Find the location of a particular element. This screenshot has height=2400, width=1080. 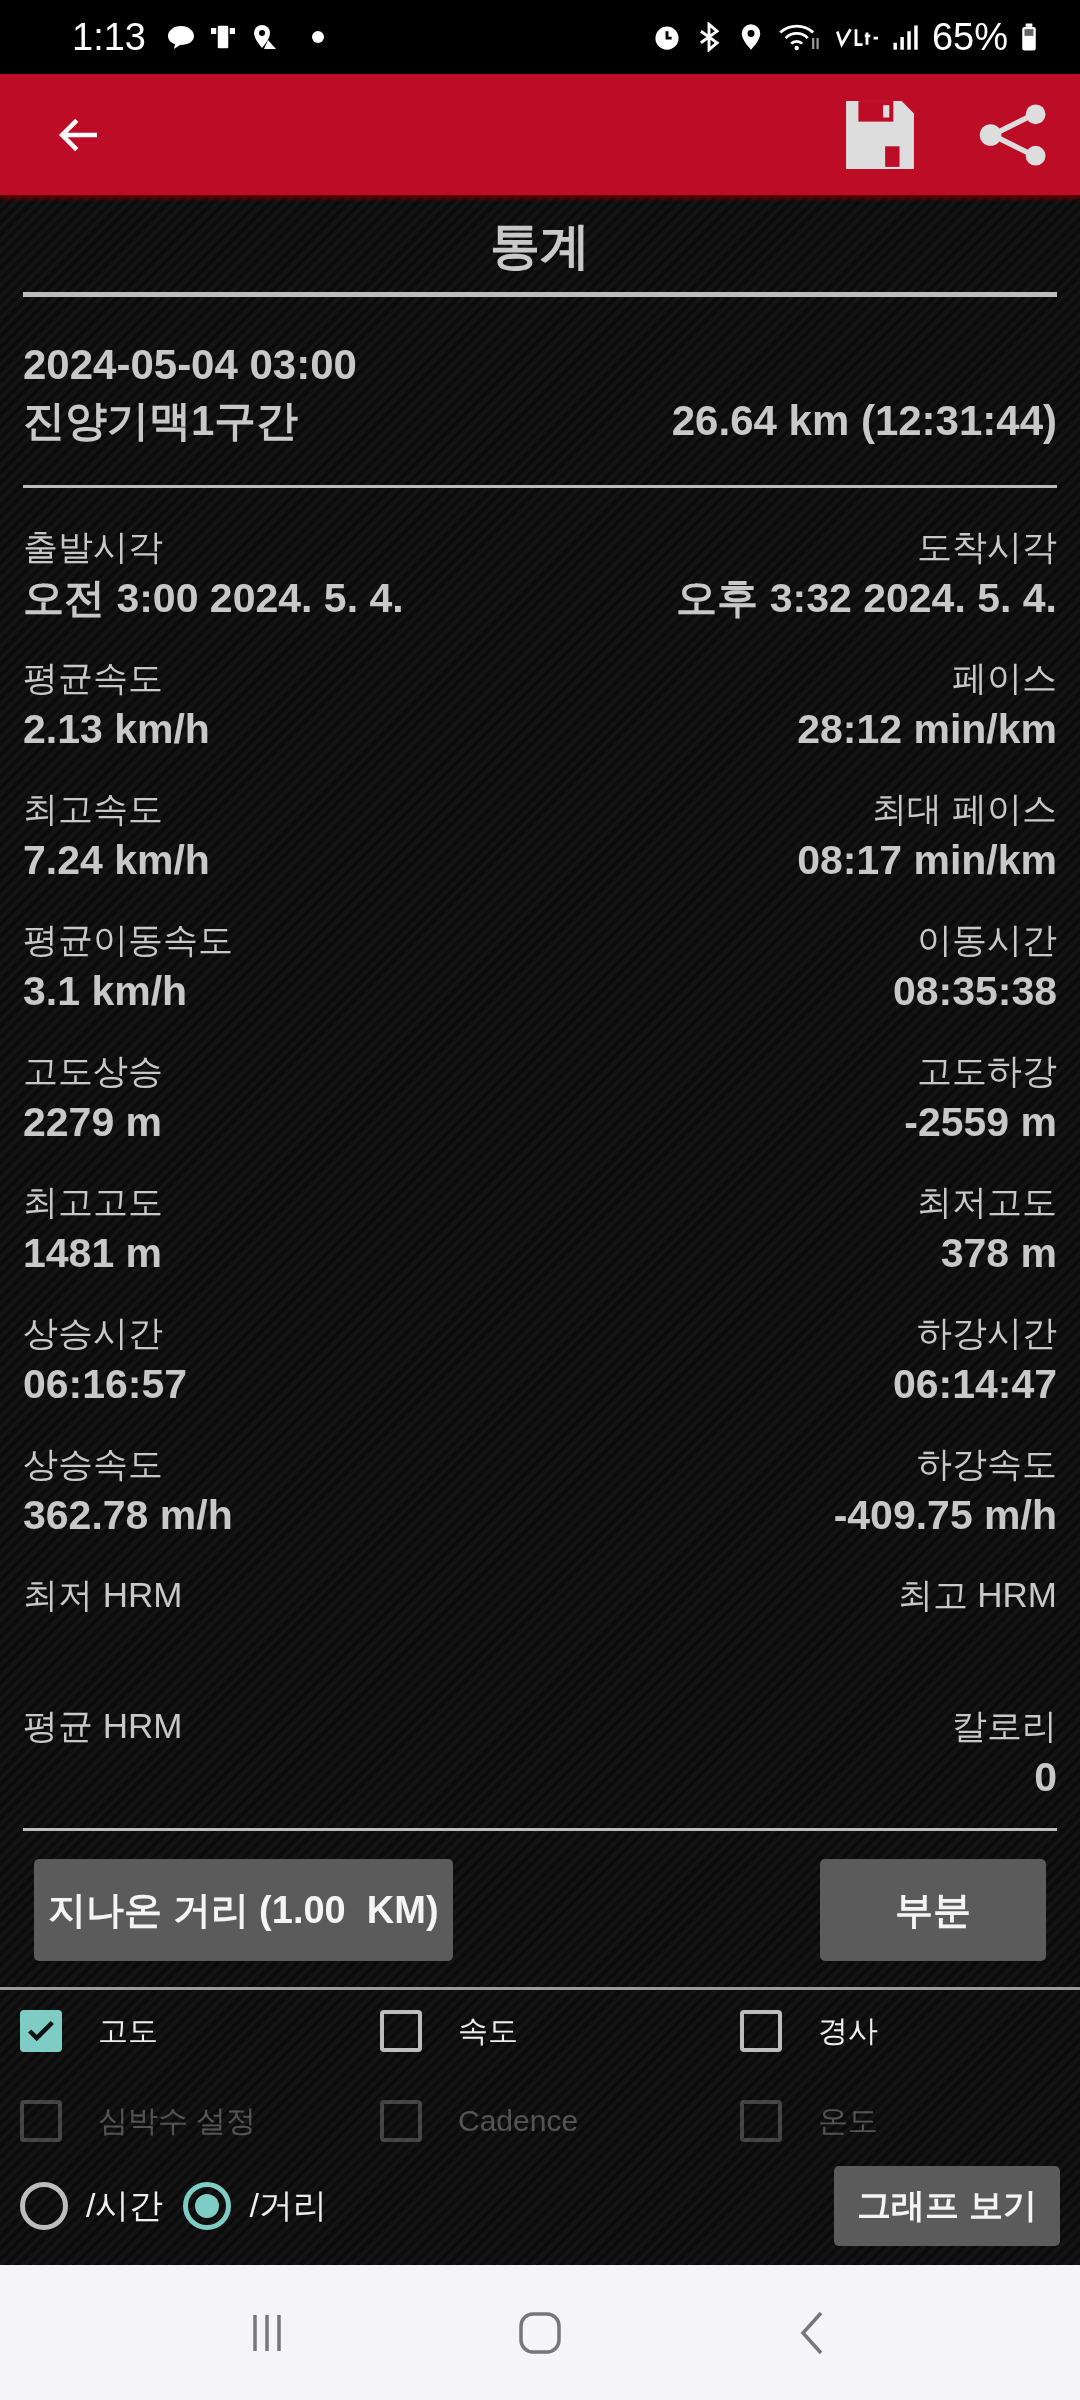

stat-value: 0 is located at coordinates (1045, 1777).